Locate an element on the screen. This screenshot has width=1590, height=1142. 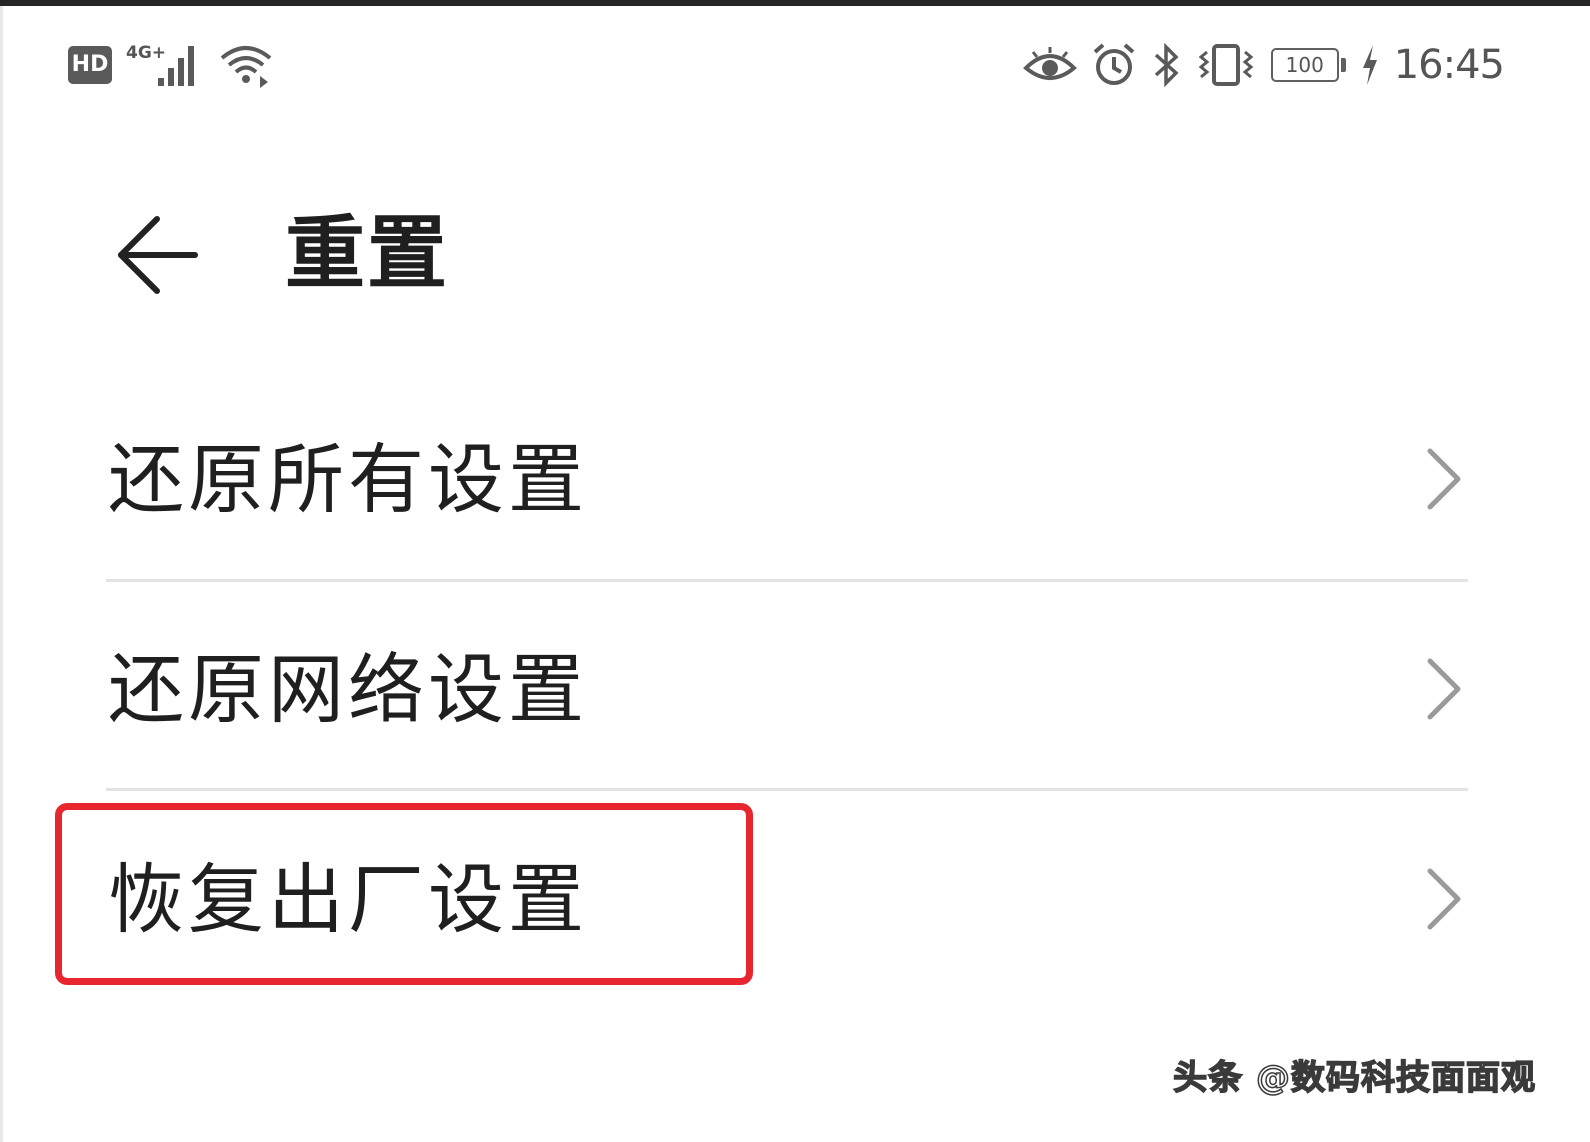
back-arrow-icon is located at coordinates (158, 255).